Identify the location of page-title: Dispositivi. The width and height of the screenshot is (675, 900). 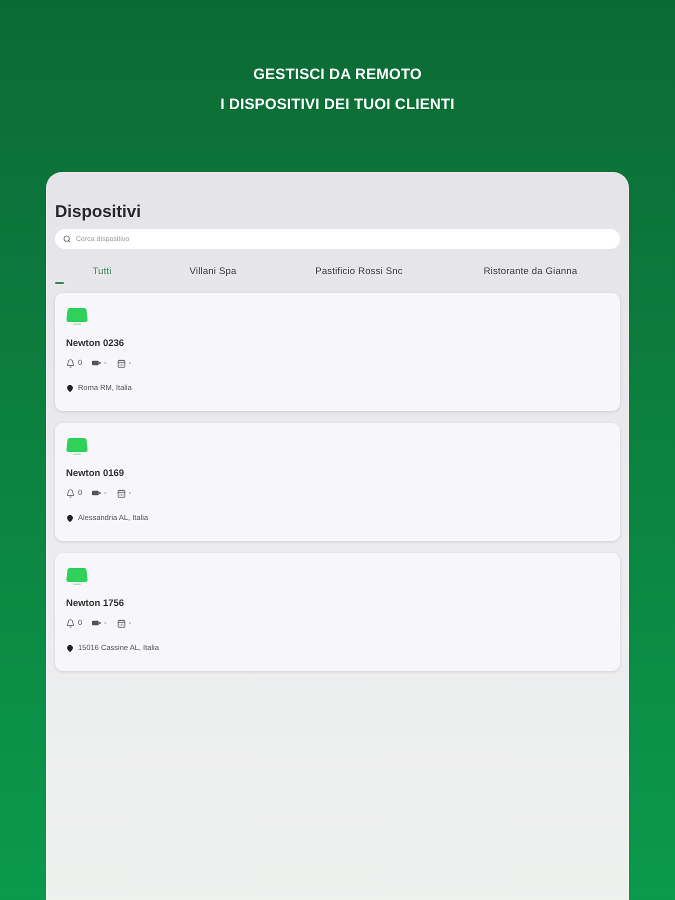
(98, 212).